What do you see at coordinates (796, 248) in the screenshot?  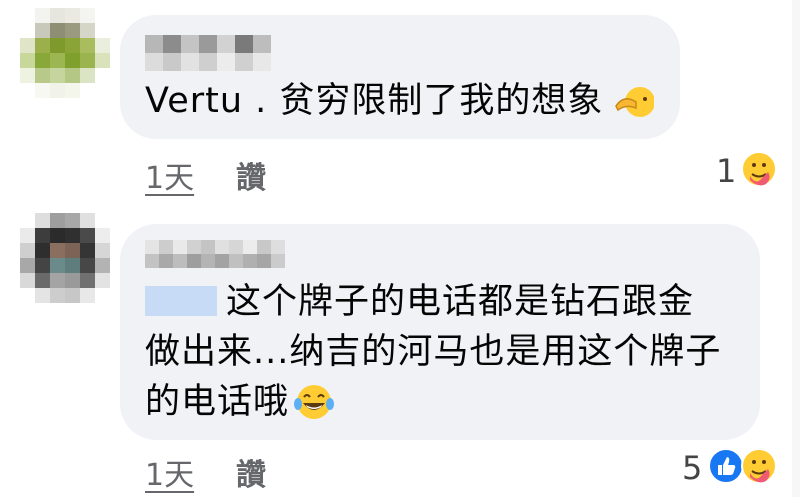 I see `scrollbar-track` at bounding box center [796, 248].